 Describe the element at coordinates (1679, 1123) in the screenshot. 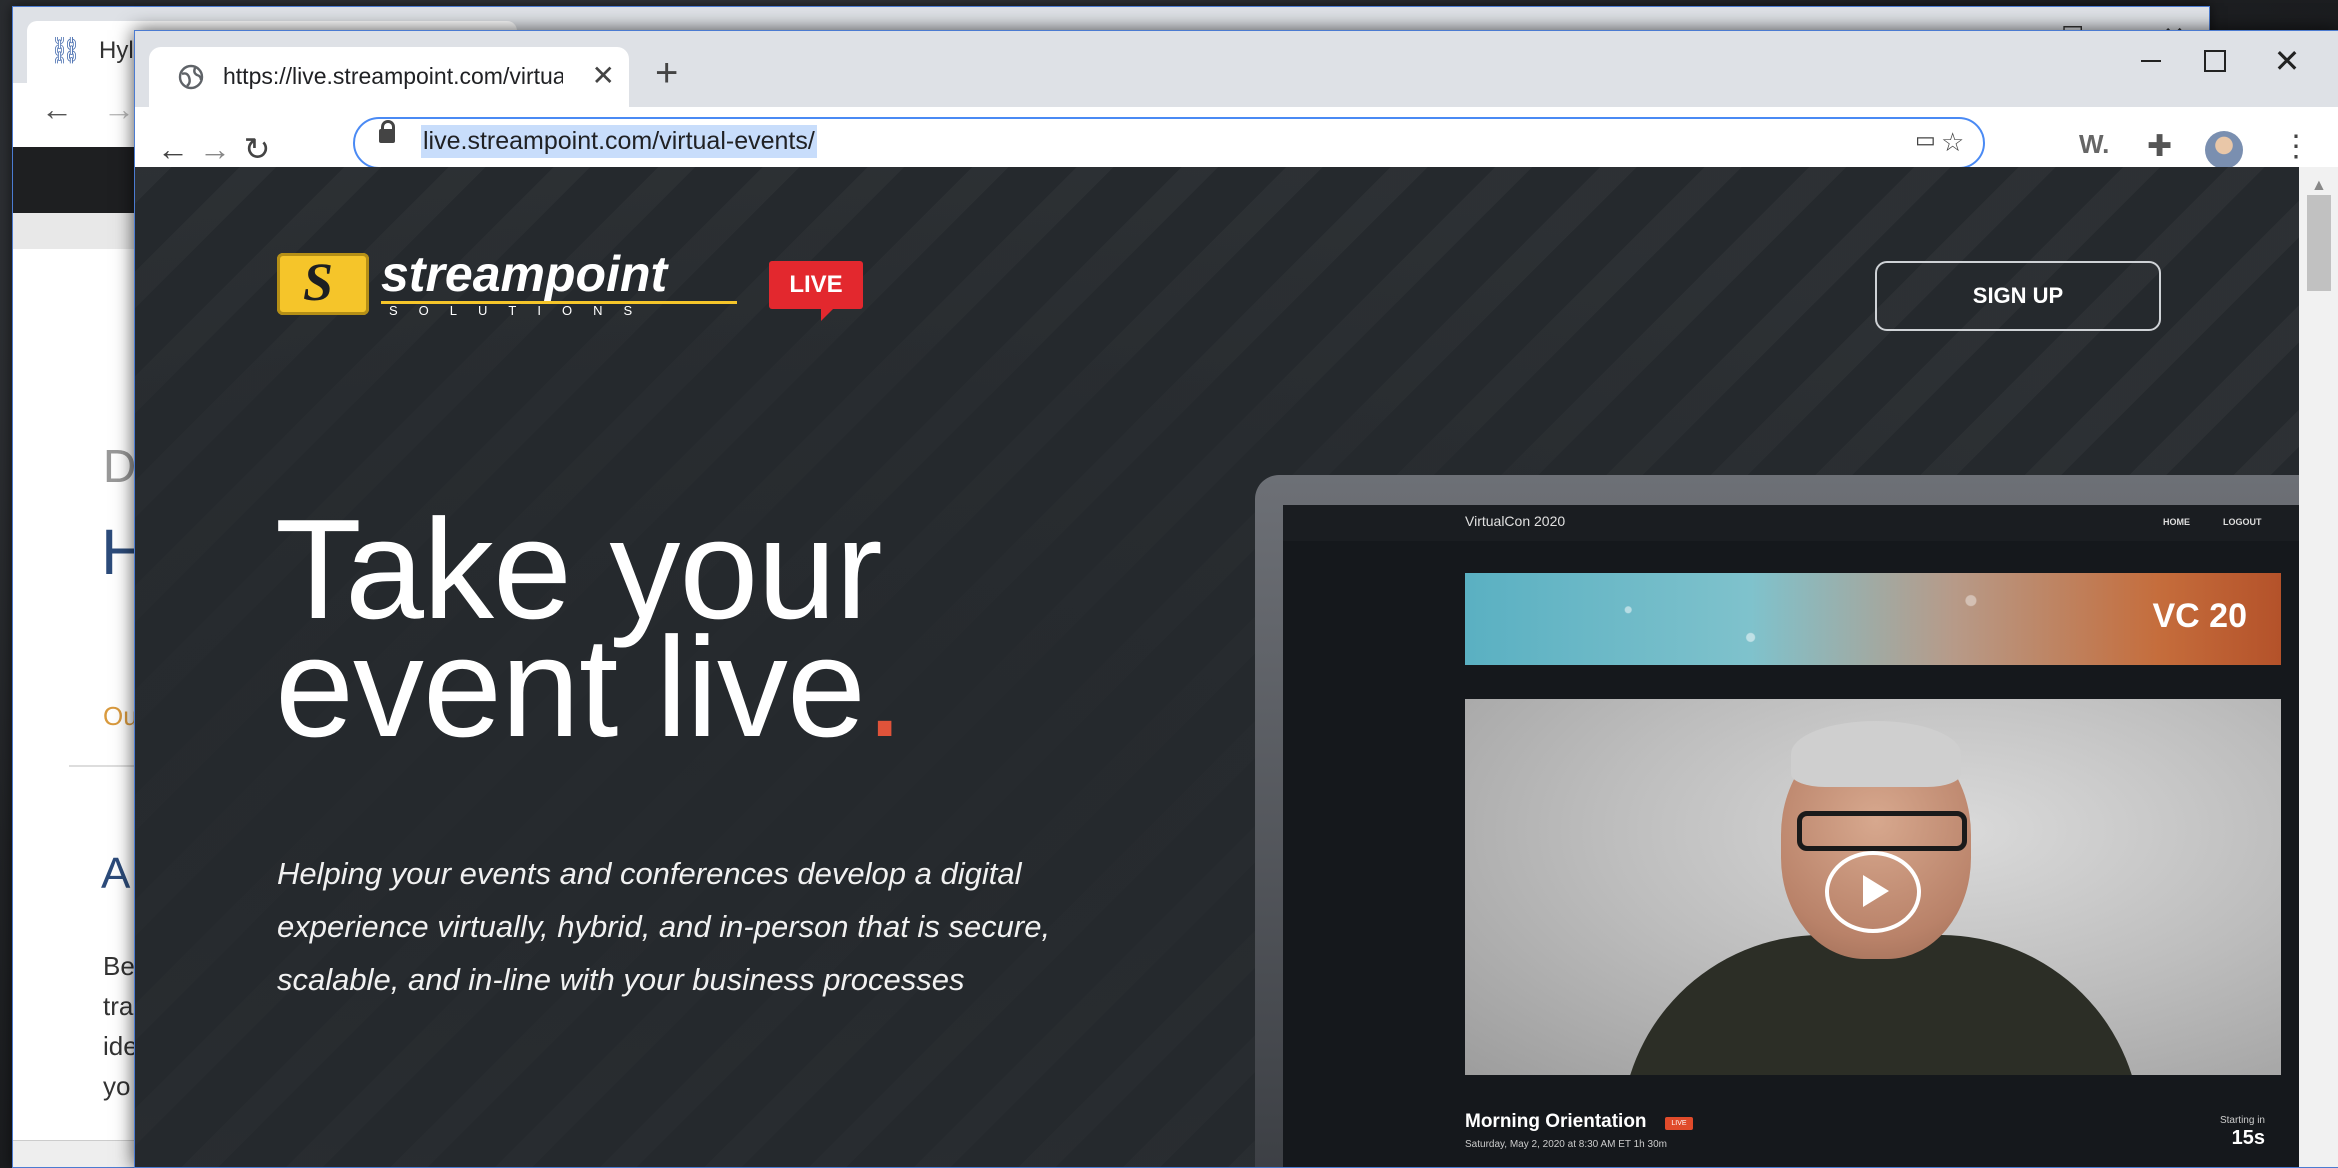

I see `session-live-badge: LIVE` at that location.